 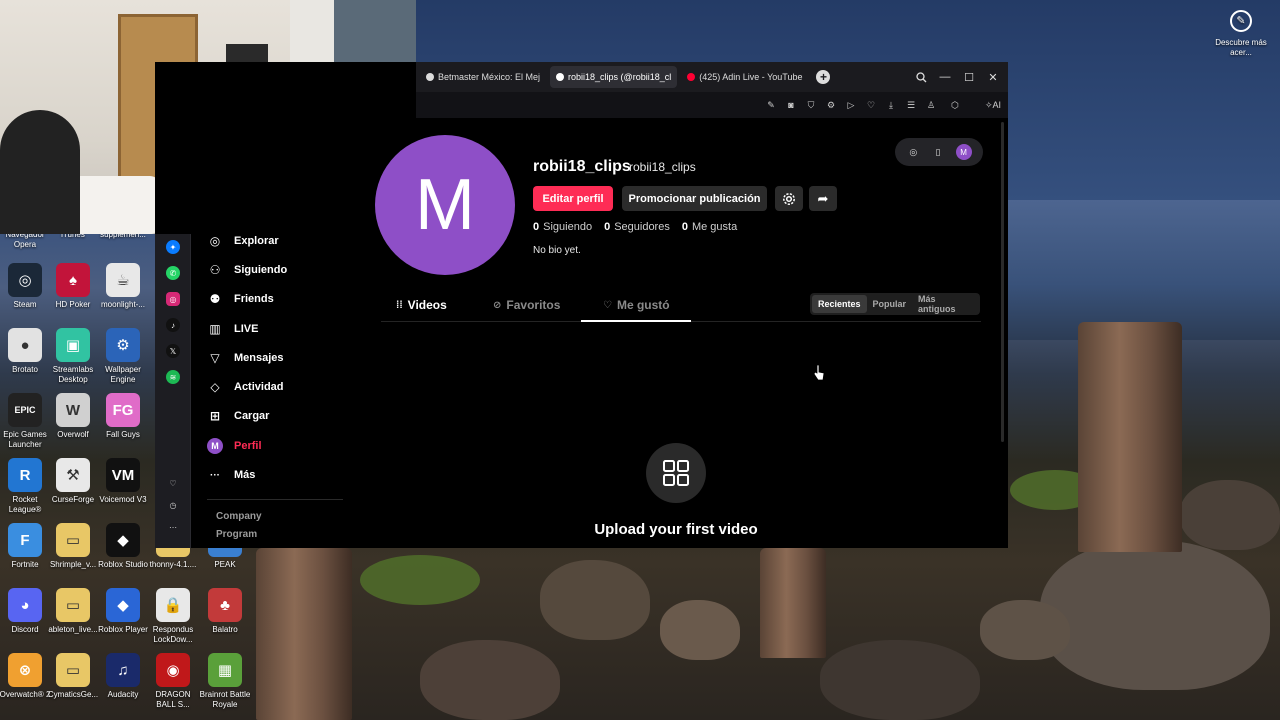 What do you see at coordinates (483, 77) in the screenshot?
I see `browser-tab: Betmaster México: El Mej` at bounding box center [483, 77].